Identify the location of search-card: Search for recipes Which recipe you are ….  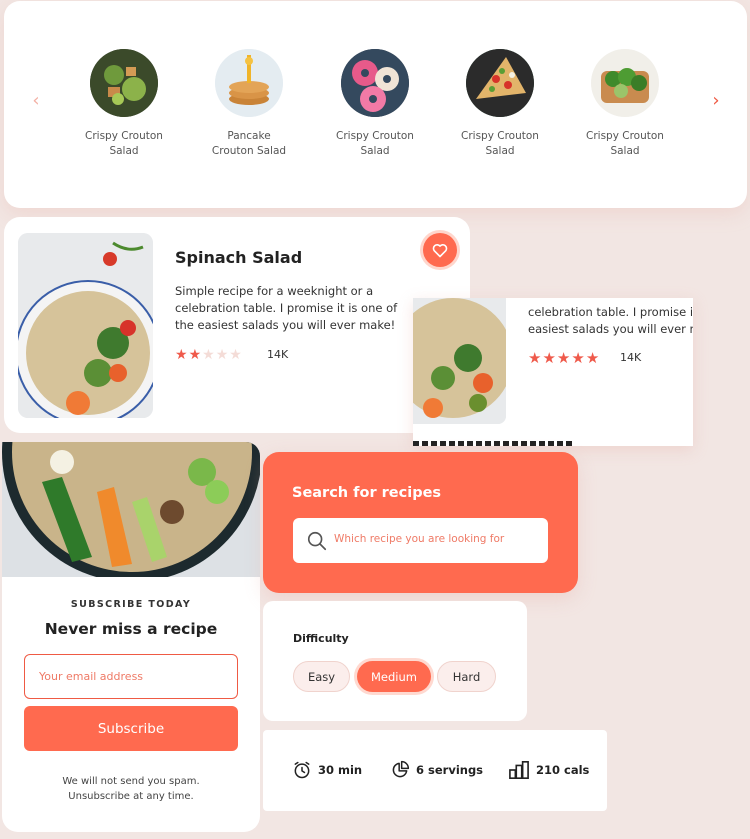
(420, 522).